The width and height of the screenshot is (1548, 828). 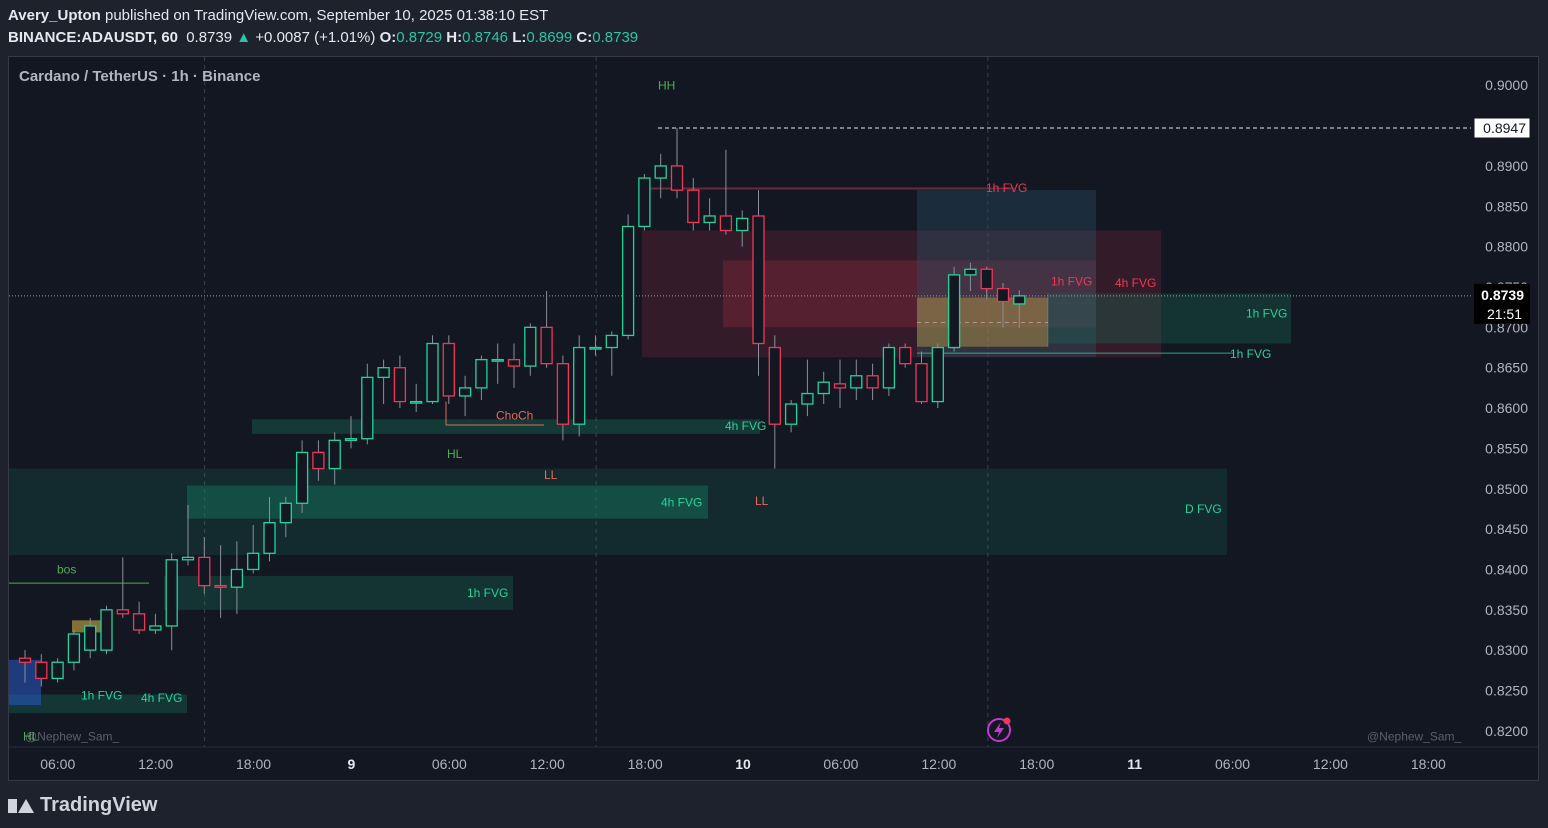 I want to click on chart-title: Cardano / TetherUS · 1h · Binance, so click(x=139, y=76).